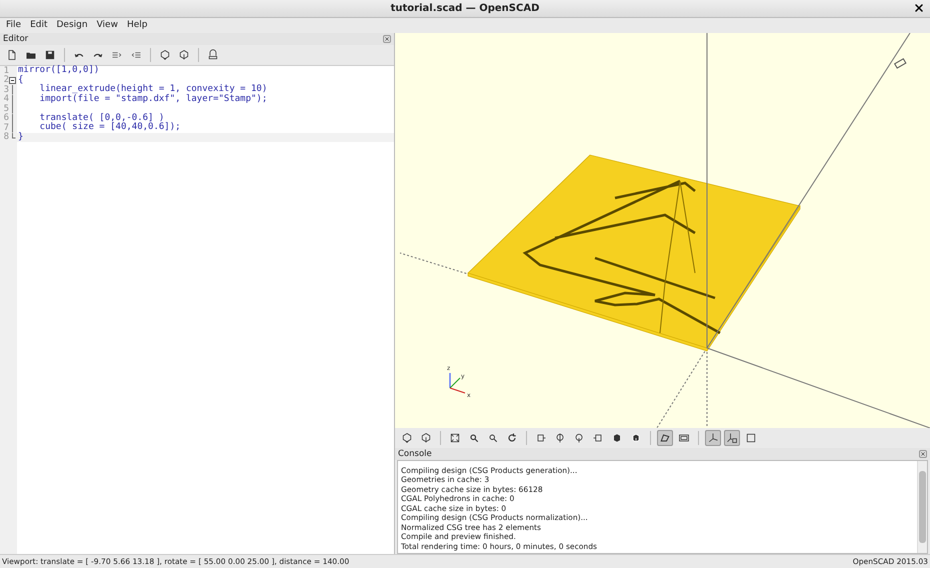 The height and width of the screenshot is (568, 930). Describe the element at coordinates (5, 109) in the screenshot. I see `line-number: 5` at that location.